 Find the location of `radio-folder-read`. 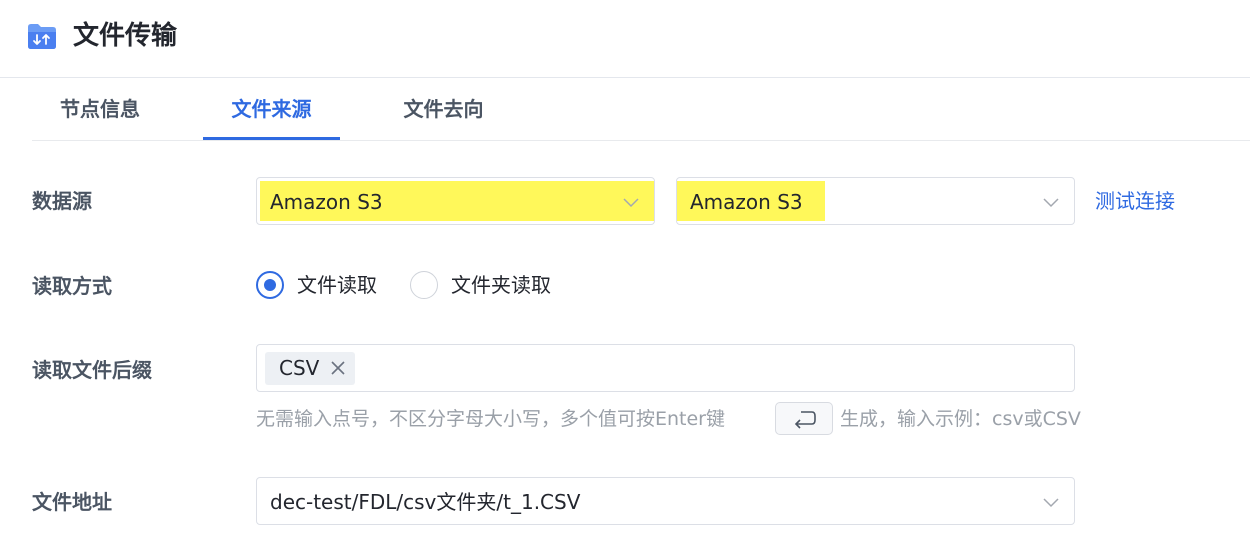

radio-folder-read is located at coordinates (424, 285).